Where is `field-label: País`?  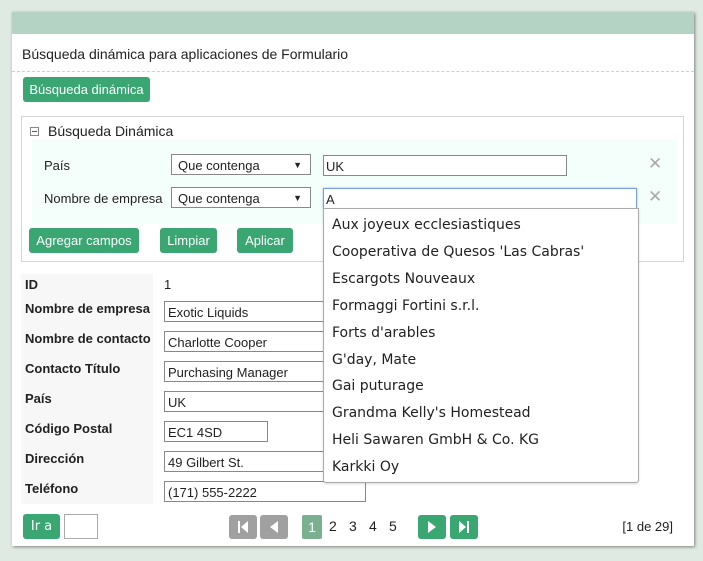
field-label: País is located at coordinates (38, 398).